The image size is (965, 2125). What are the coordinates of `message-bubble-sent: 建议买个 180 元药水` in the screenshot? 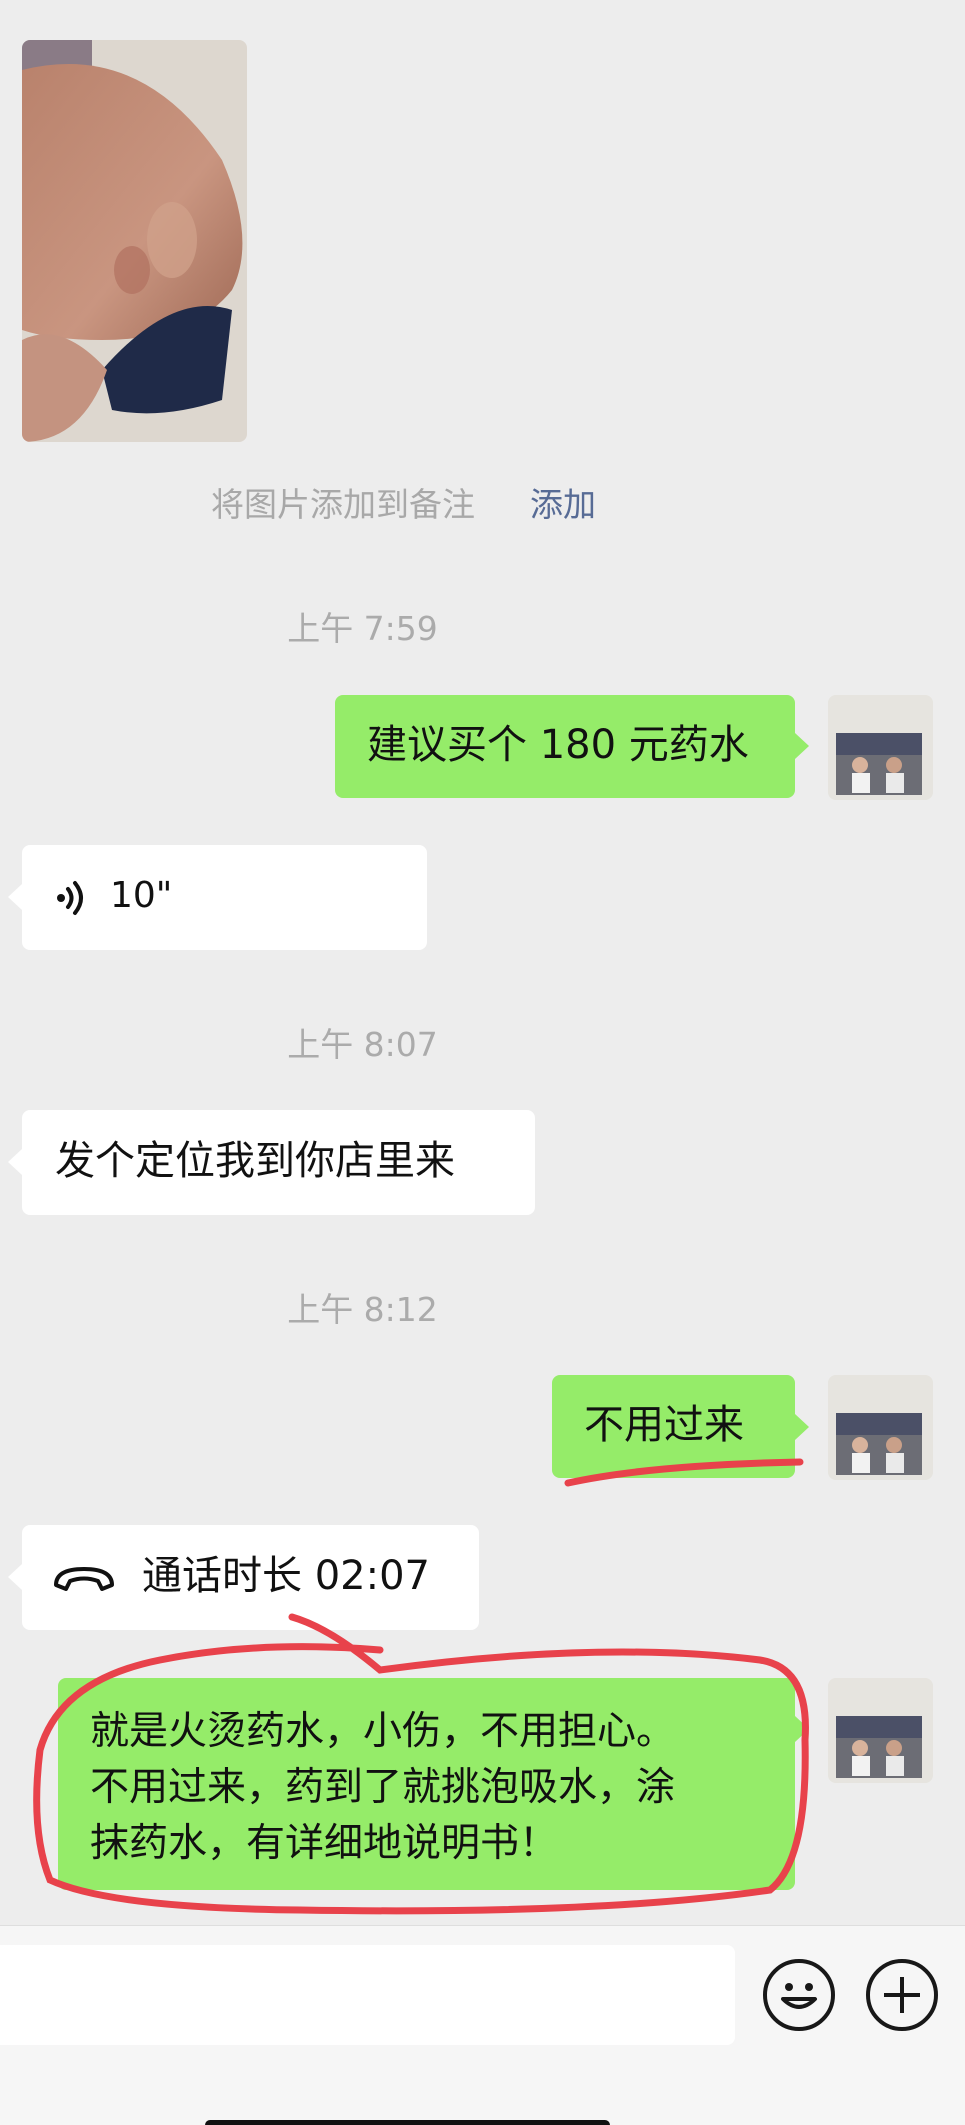 It's located at (565, 746).